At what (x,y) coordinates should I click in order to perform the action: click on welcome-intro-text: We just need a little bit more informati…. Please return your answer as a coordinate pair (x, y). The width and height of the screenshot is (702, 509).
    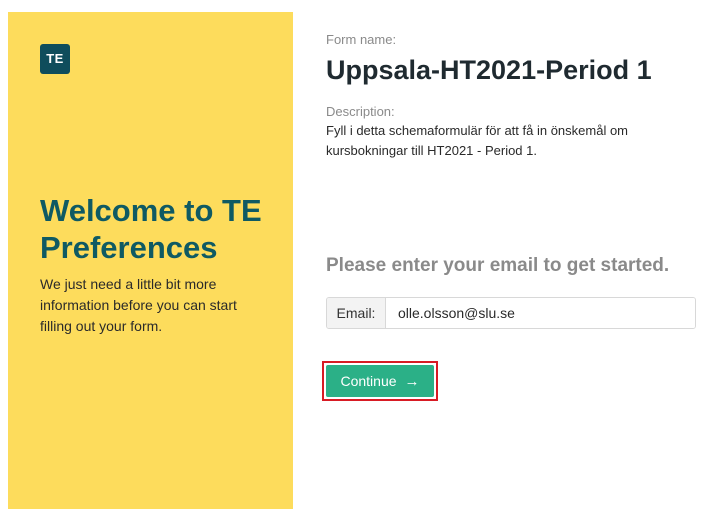
    Looking at the image, I should click on (138, 305).